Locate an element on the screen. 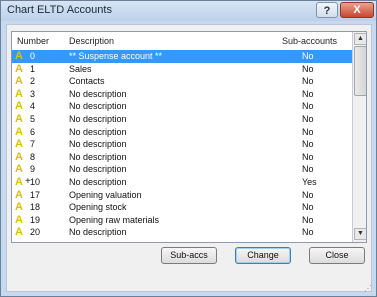  table-row: A 18 Opening stock No is located at coordinates (182, 207).